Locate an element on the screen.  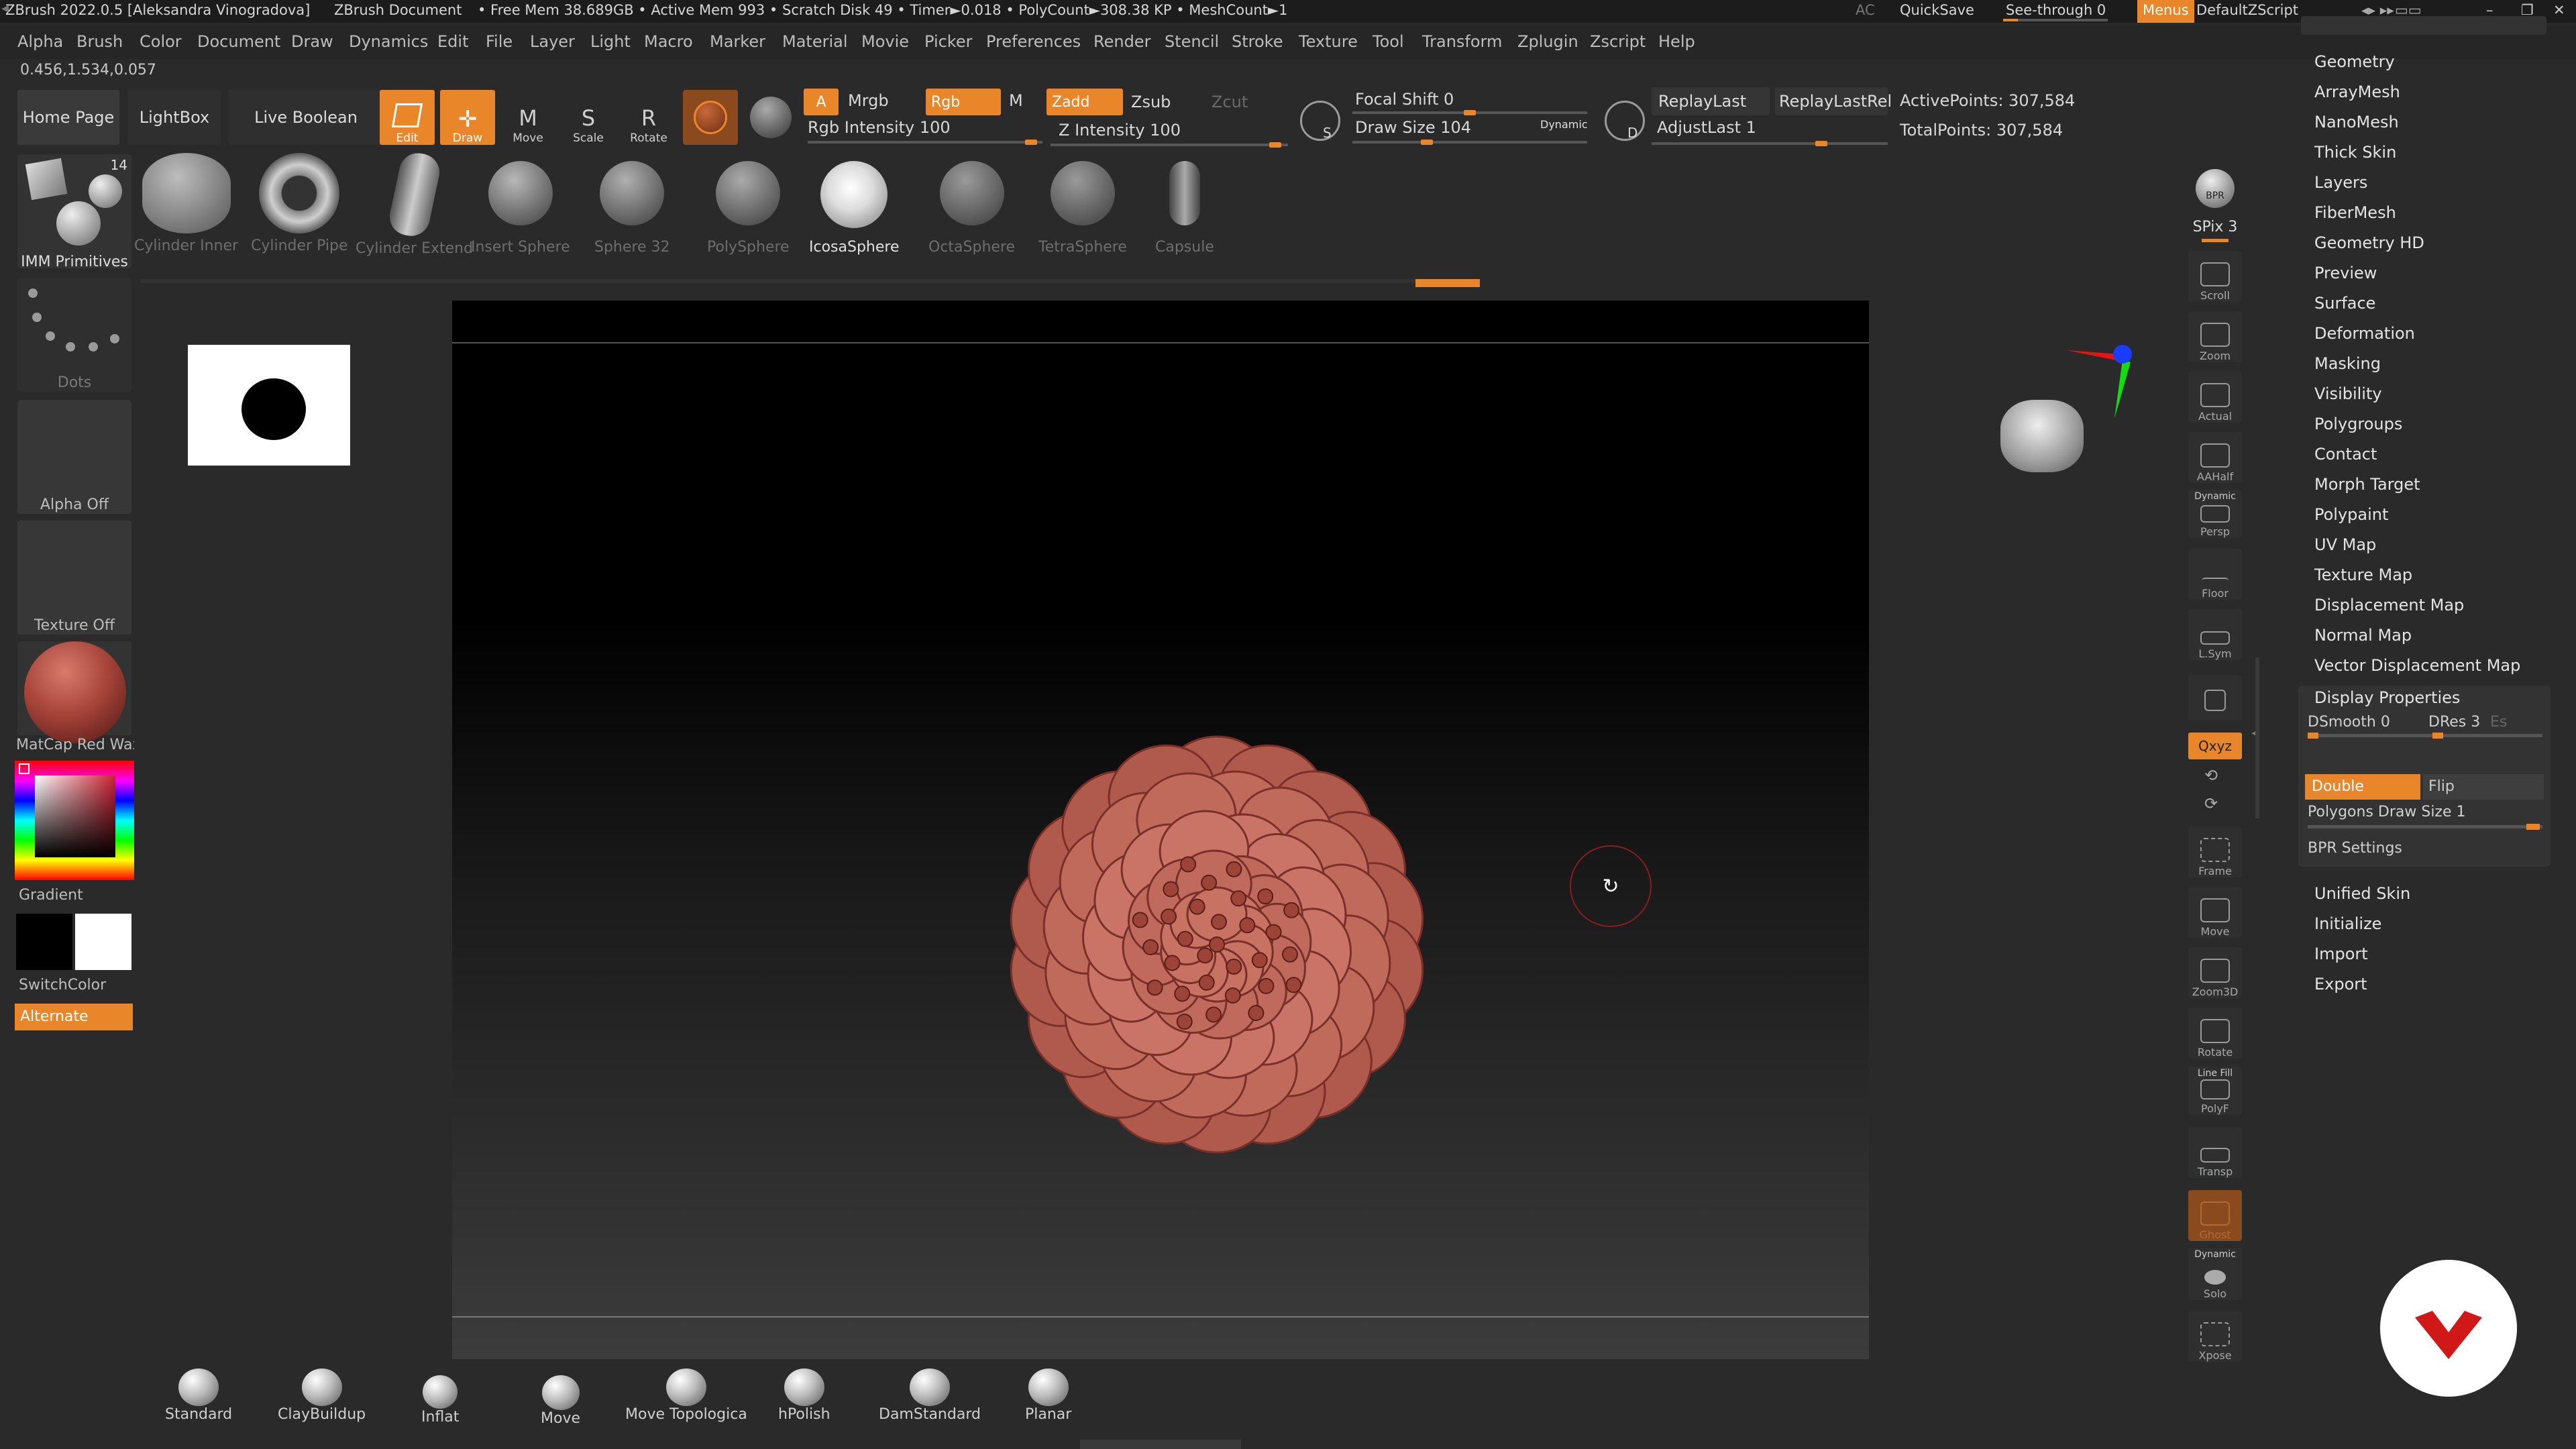
palette-header is located at coordinates (2423, 25).